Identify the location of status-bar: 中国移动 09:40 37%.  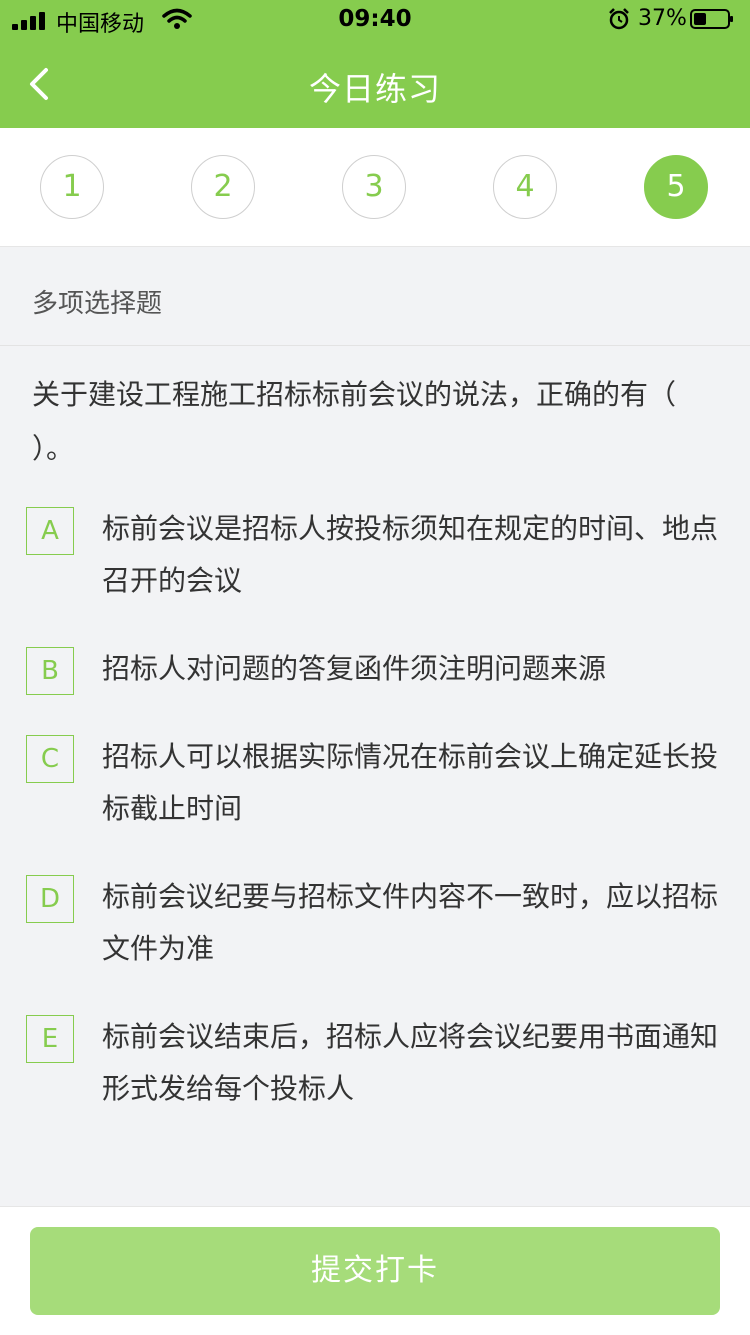
(375, 20).